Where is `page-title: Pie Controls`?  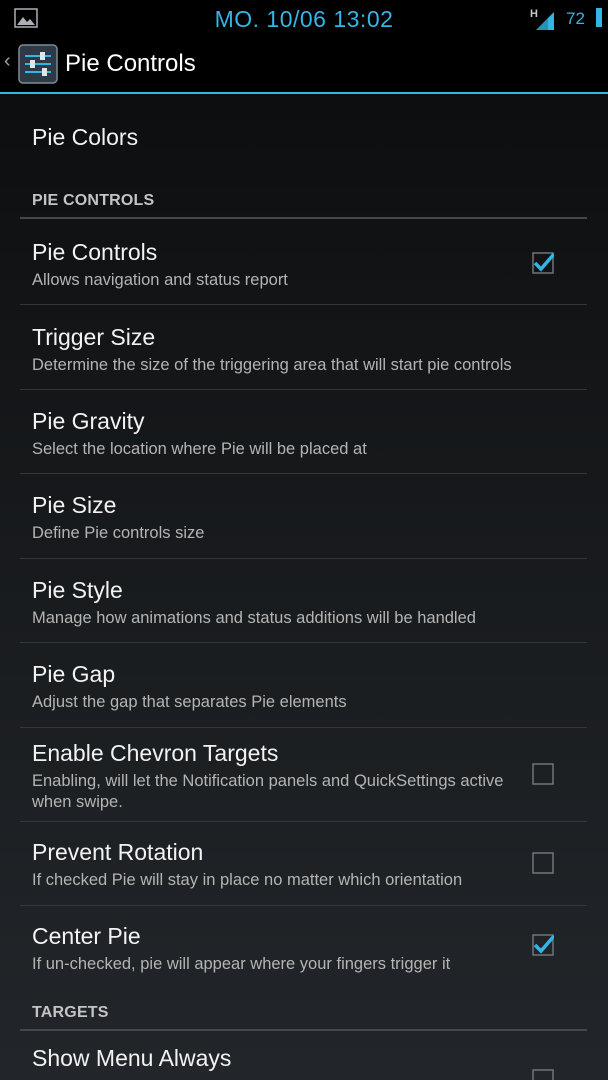
page-title: Pie Controls is located at coordinates (130, 63).